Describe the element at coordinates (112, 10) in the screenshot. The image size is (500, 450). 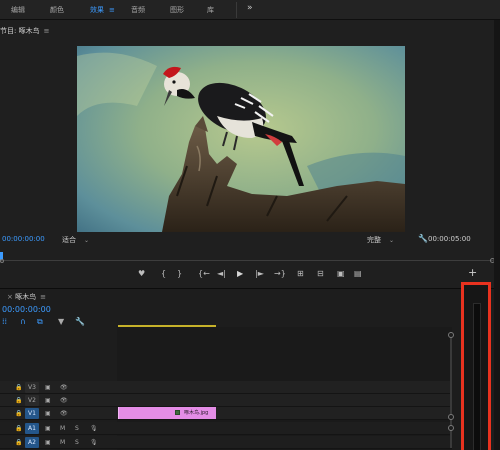
I see `tab-effects-menu-icon: ≡` at that location.